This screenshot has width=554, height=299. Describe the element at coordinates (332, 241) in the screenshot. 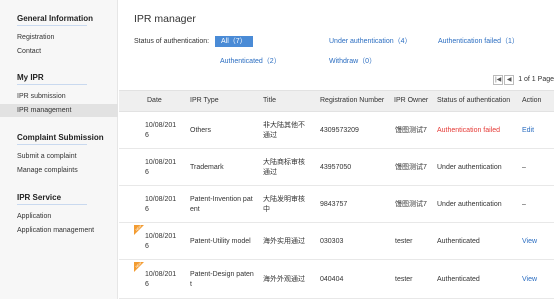

I see `cell-registration-number: 030303` at that location.